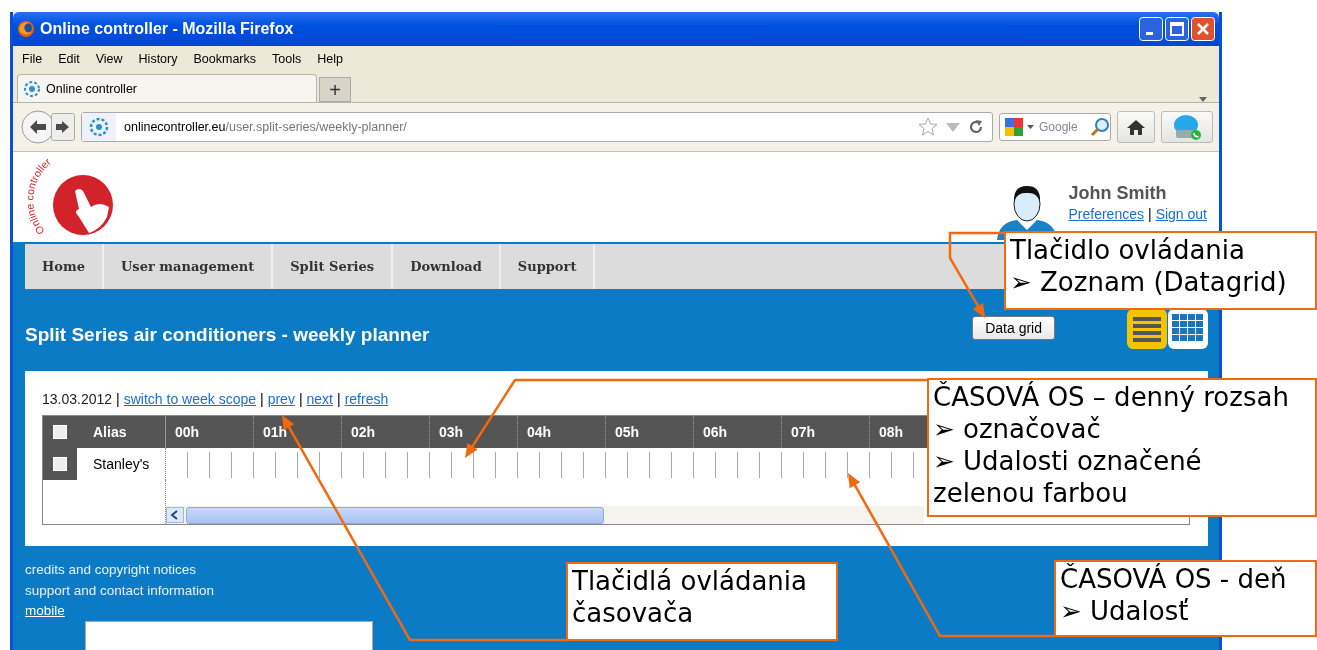  Describe the element at coordinates (366, 399) in the screenshot. I see `planner-link: refresh` at that location.